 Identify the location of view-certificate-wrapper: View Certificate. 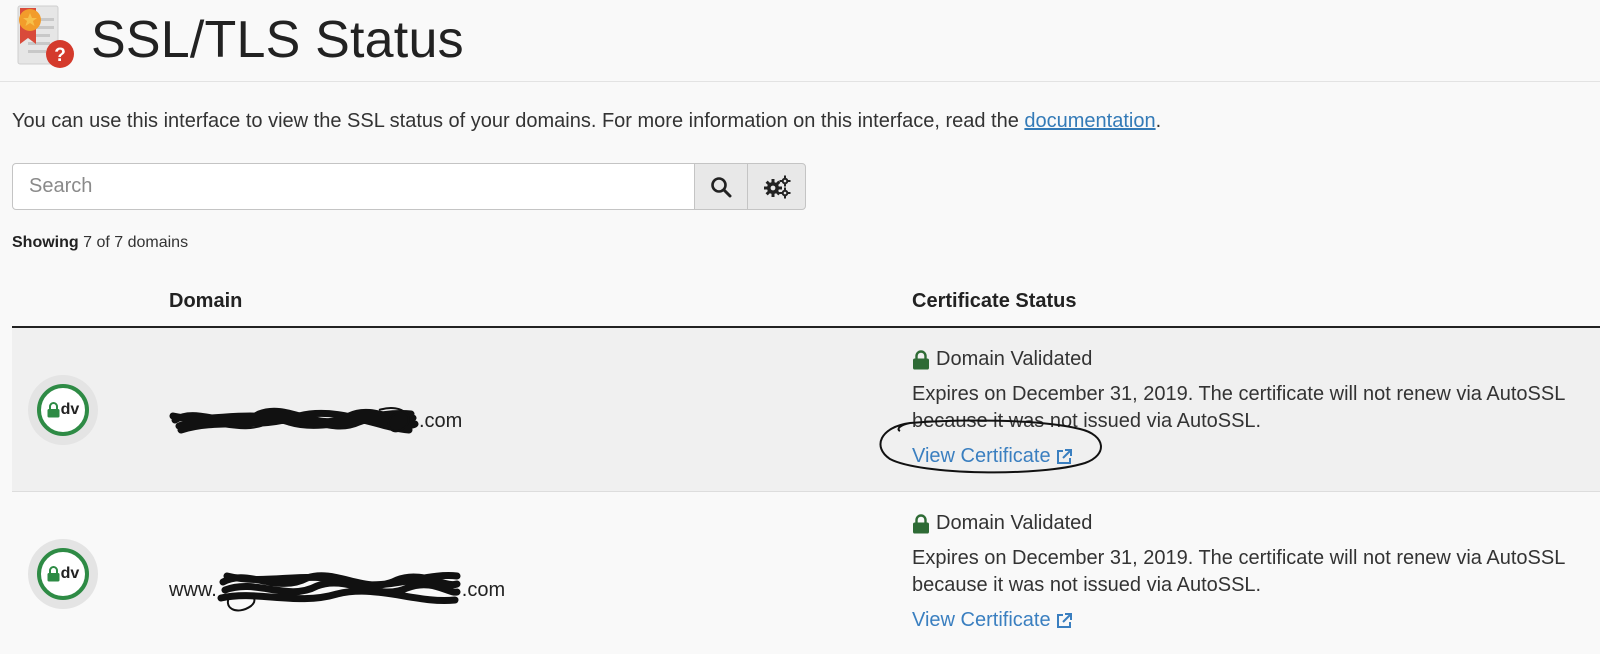
(990, 446).